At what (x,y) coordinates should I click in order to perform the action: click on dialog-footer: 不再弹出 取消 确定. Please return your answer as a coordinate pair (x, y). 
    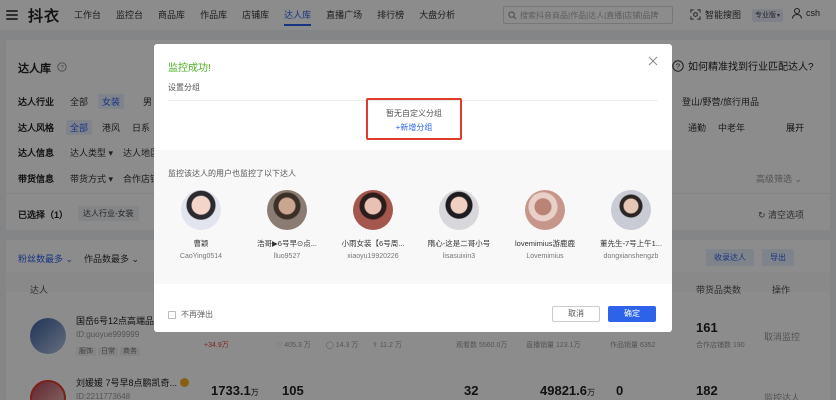
    Looking at the image, I should click on (413, 308).